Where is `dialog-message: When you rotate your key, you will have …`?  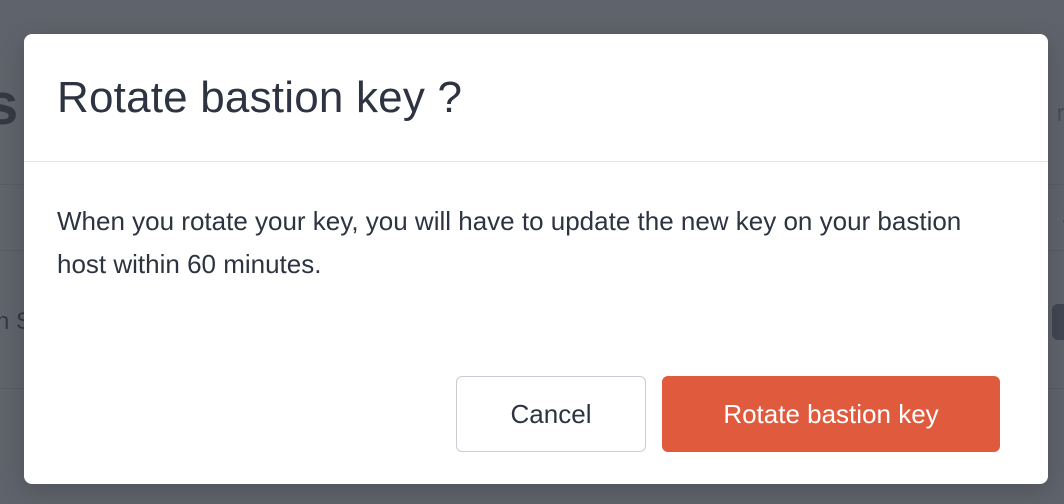
dialog-message: When you rotate your key, you will have … is located at coordinates (509, 242).